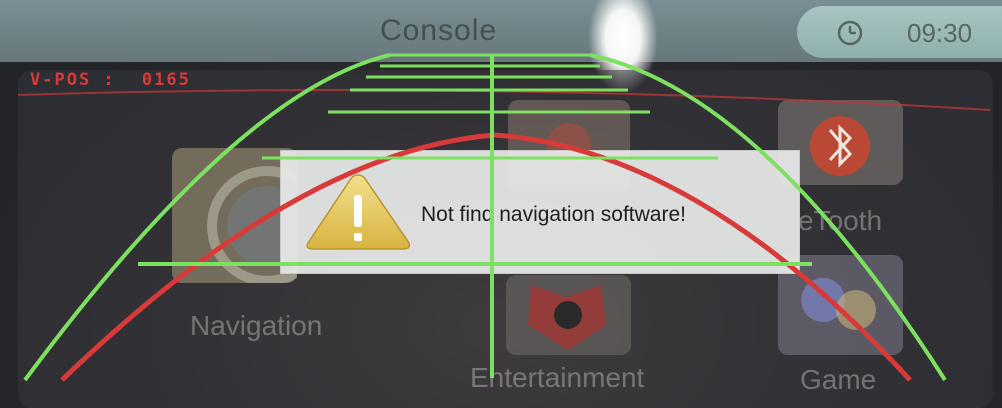 The image size is (1002, 408). What do you see at coordinates (504, 100) in the screenshot?
I see `red-curve-top` at bounding box center [504, 100].